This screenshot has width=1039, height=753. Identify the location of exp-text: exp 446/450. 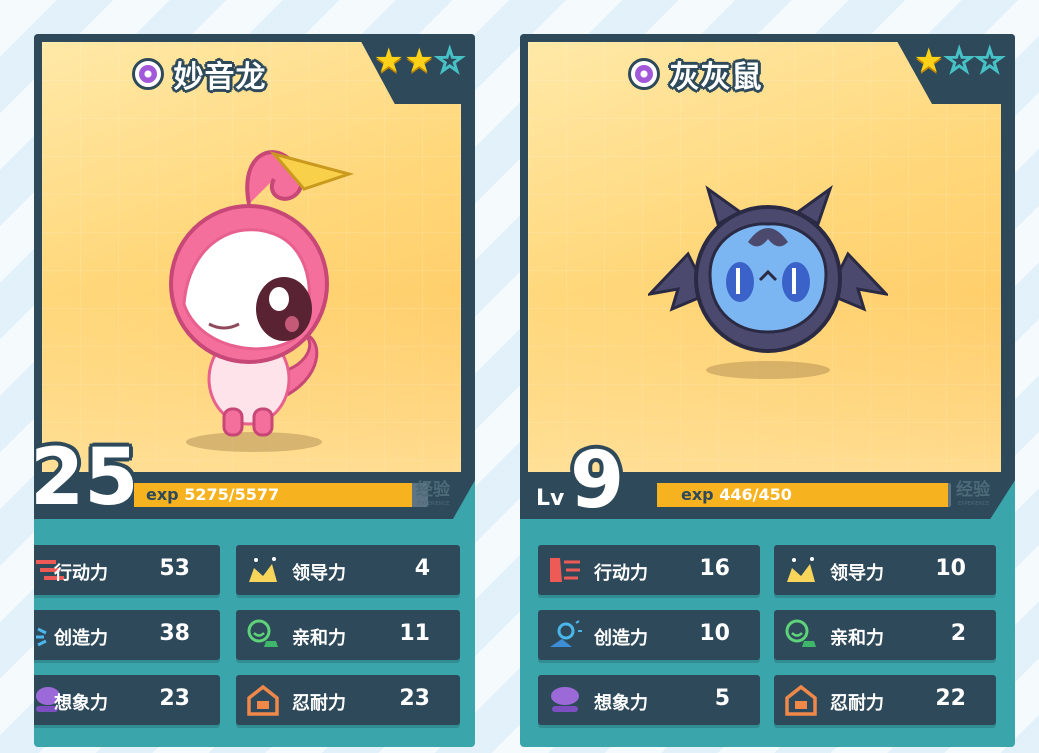
(736, 494).